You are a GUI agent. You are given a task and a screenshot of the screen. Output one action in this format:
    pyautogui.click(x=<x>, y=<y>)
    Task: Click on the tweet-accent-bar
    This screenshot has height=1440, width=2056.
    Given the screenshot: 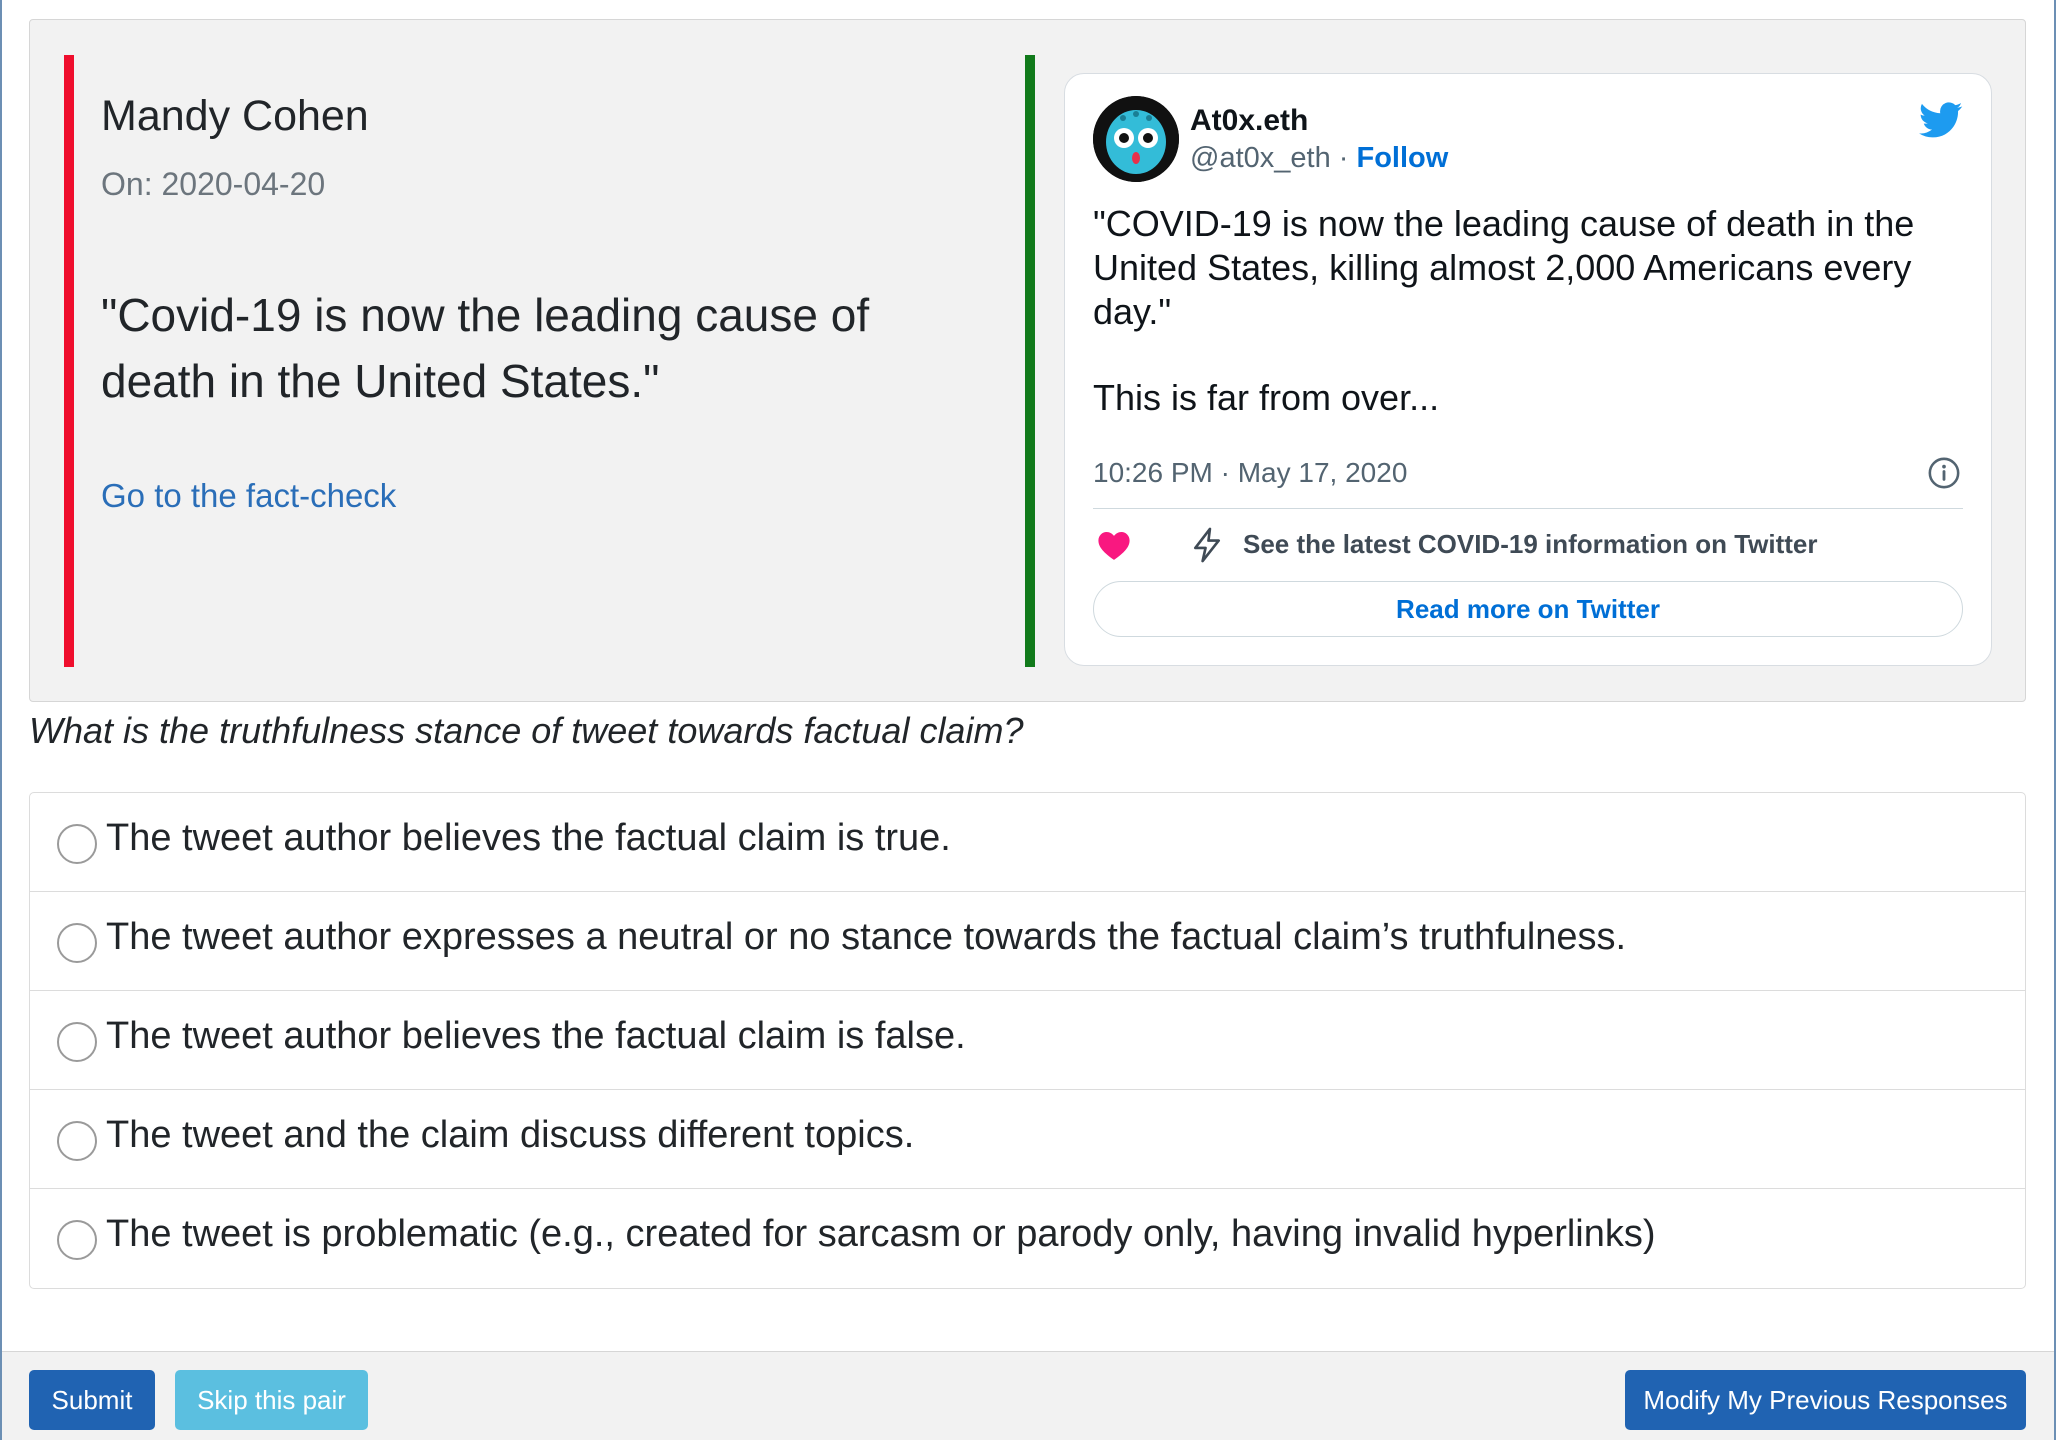 What is the action you would take?
    pyautogui.click(x=1030, y=361)
    